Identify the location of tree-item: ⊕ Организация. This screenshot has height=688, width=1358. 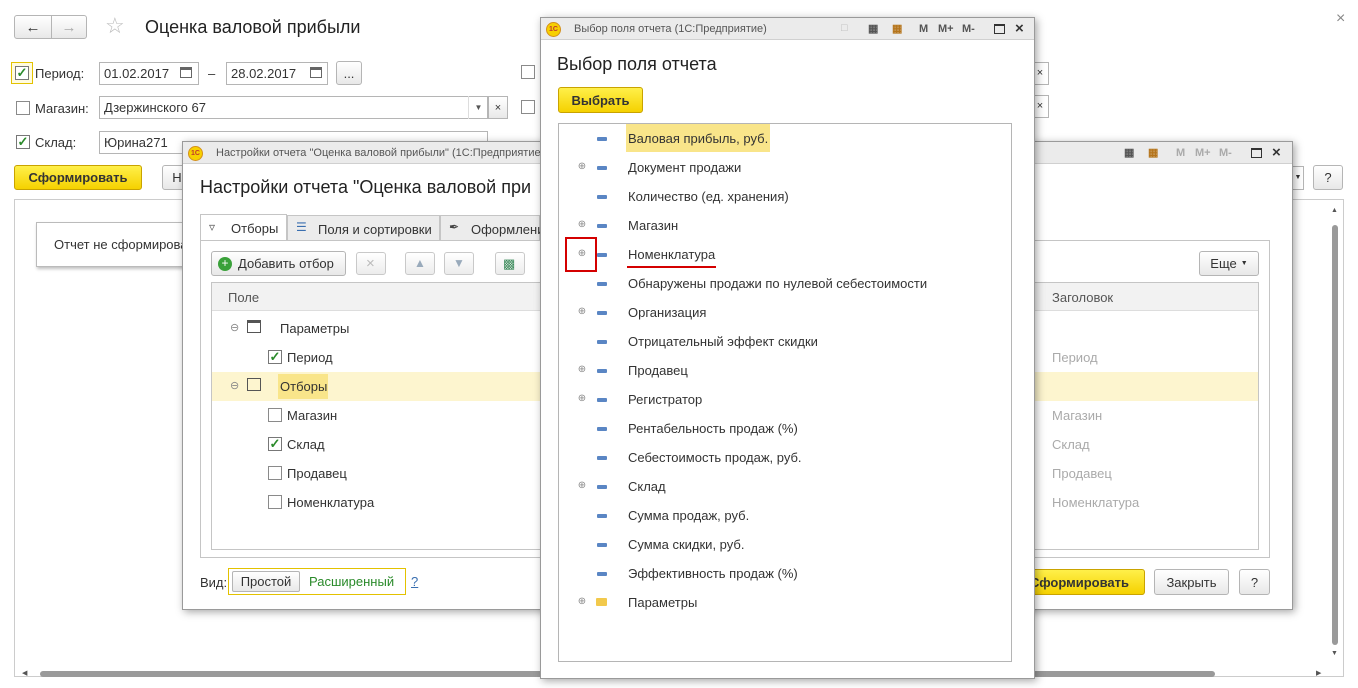
(785, 312).